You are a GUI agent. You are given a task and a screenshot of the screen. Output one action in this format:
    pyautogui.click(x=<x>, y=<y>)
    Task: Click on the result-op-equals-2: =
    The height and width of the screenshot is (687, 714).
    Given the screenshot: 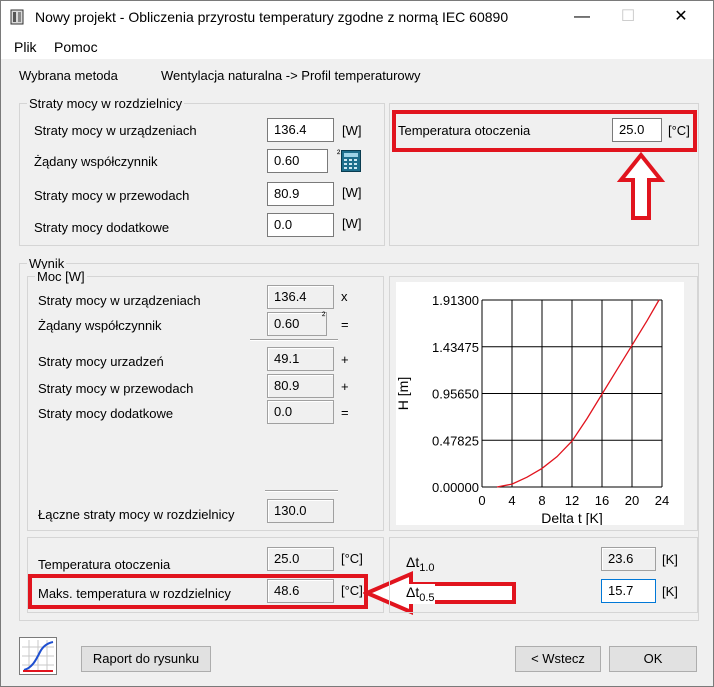 What is the action you would take?
    pyautogui.click(x=345, y=412)
    